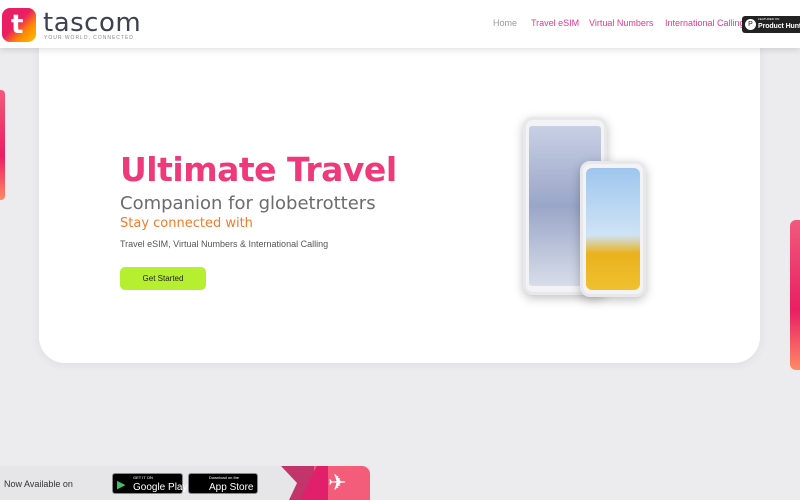  What do you see at coordinates (621, 23) in the screenshot?
I see `nav-virtual-numbers: Virtual Numbers` at bounding box center [621, 23].